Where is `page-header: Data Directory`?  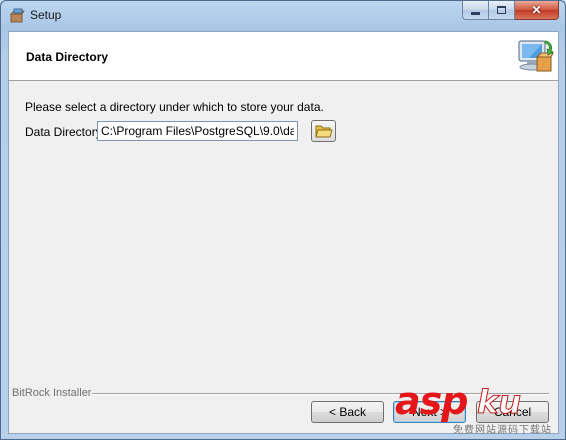
page-header: Data Directory is located at coordinates (283, 56).